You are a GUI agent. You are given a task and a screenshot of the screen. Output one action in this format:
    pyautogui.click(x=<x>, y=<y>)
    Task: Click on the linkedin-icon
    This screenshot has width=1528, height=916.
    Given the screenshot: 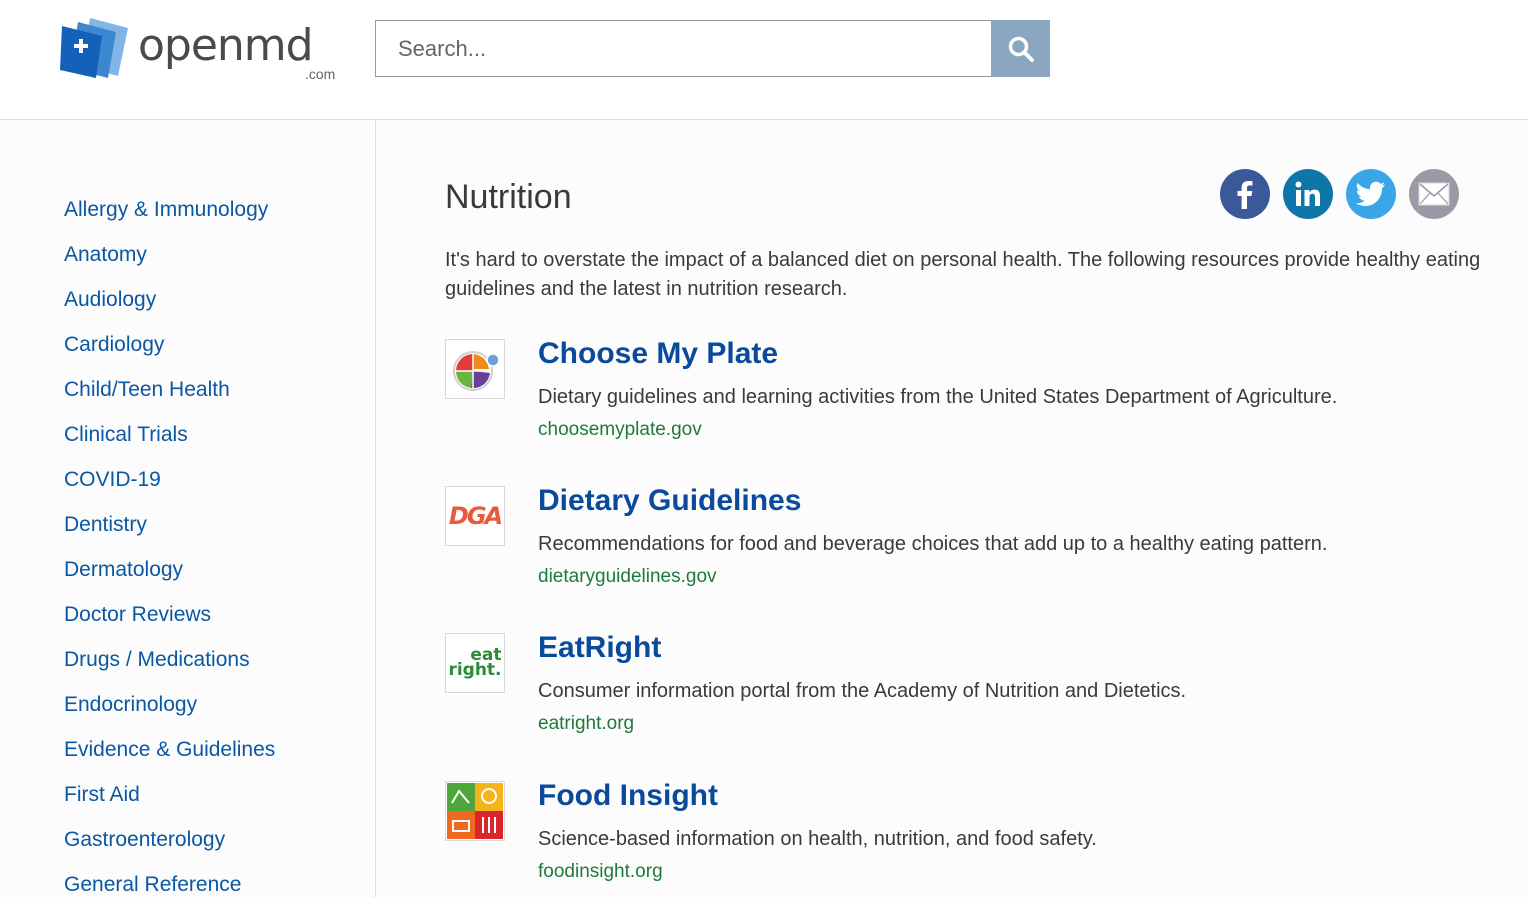 What is the action you would take?
    pyautogui.click(x=1307, y=193)
    